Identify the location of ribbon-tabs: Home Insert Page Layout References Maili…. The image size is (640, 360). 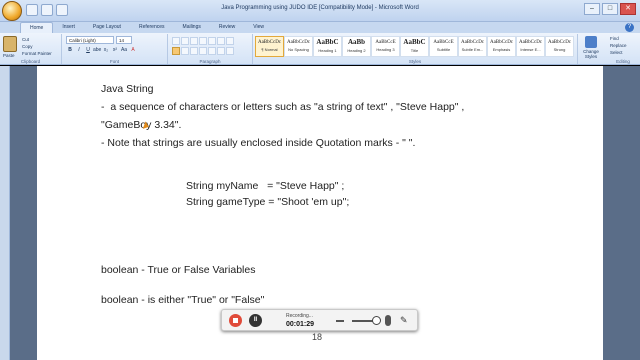
(320, 27).